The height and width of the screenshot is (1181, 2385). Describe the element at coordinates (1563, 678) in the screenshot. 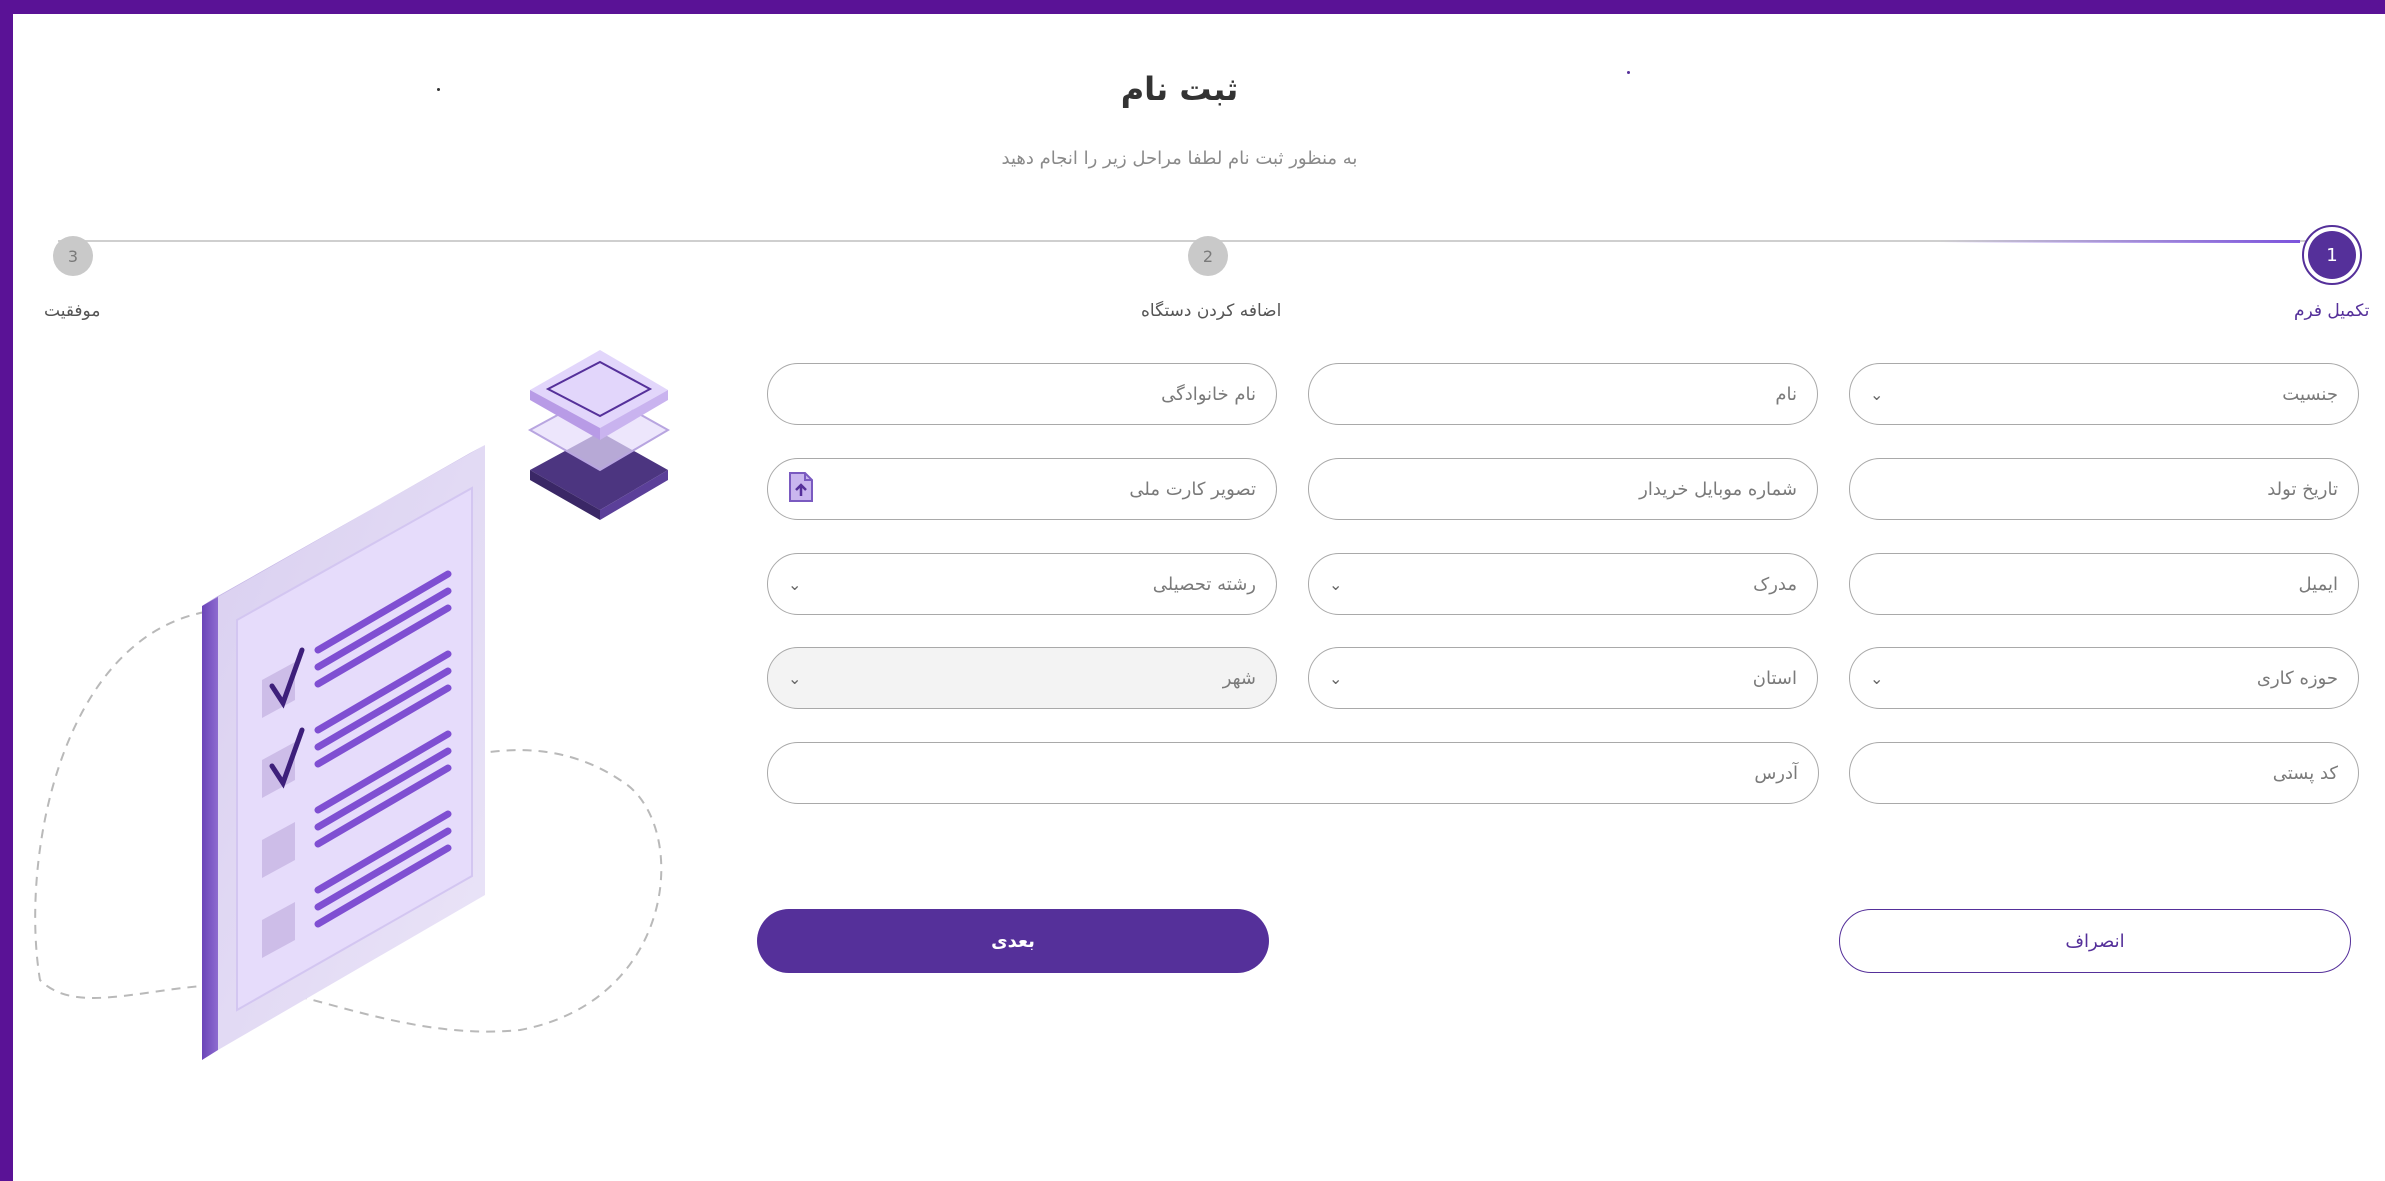

I see `province-select: استان ⌄` at that location.